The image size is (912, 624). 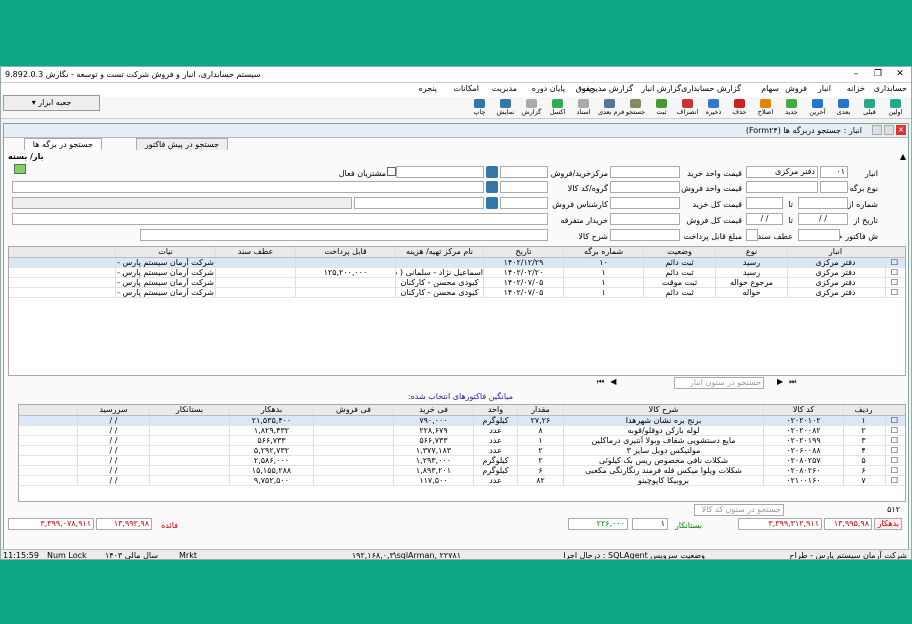 What do you see at coordinates (182, 203) in the screenshot?
I see `expert-name-input` at bounding box center [182, 203].